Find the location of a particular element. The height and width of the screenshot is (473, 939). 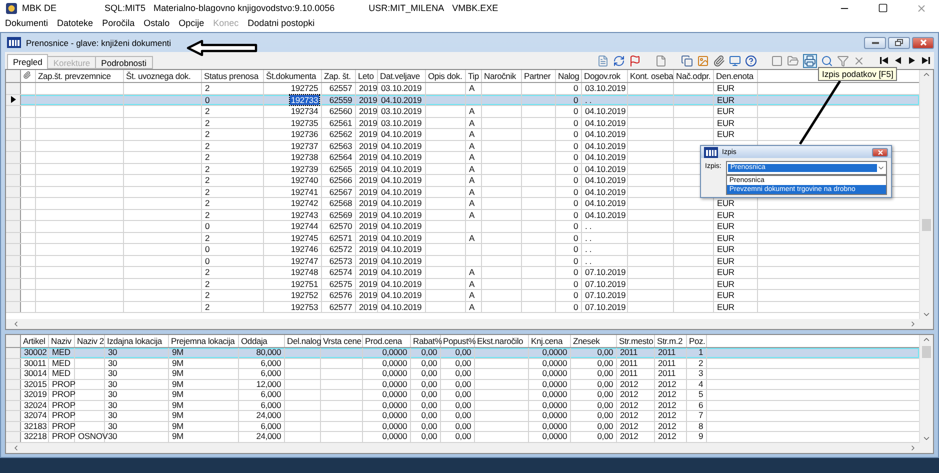

table-row: 2 192736 62562 2019 04.10.2019 A 0 04.10.2019 EUR is located at coordinates (462, 134).